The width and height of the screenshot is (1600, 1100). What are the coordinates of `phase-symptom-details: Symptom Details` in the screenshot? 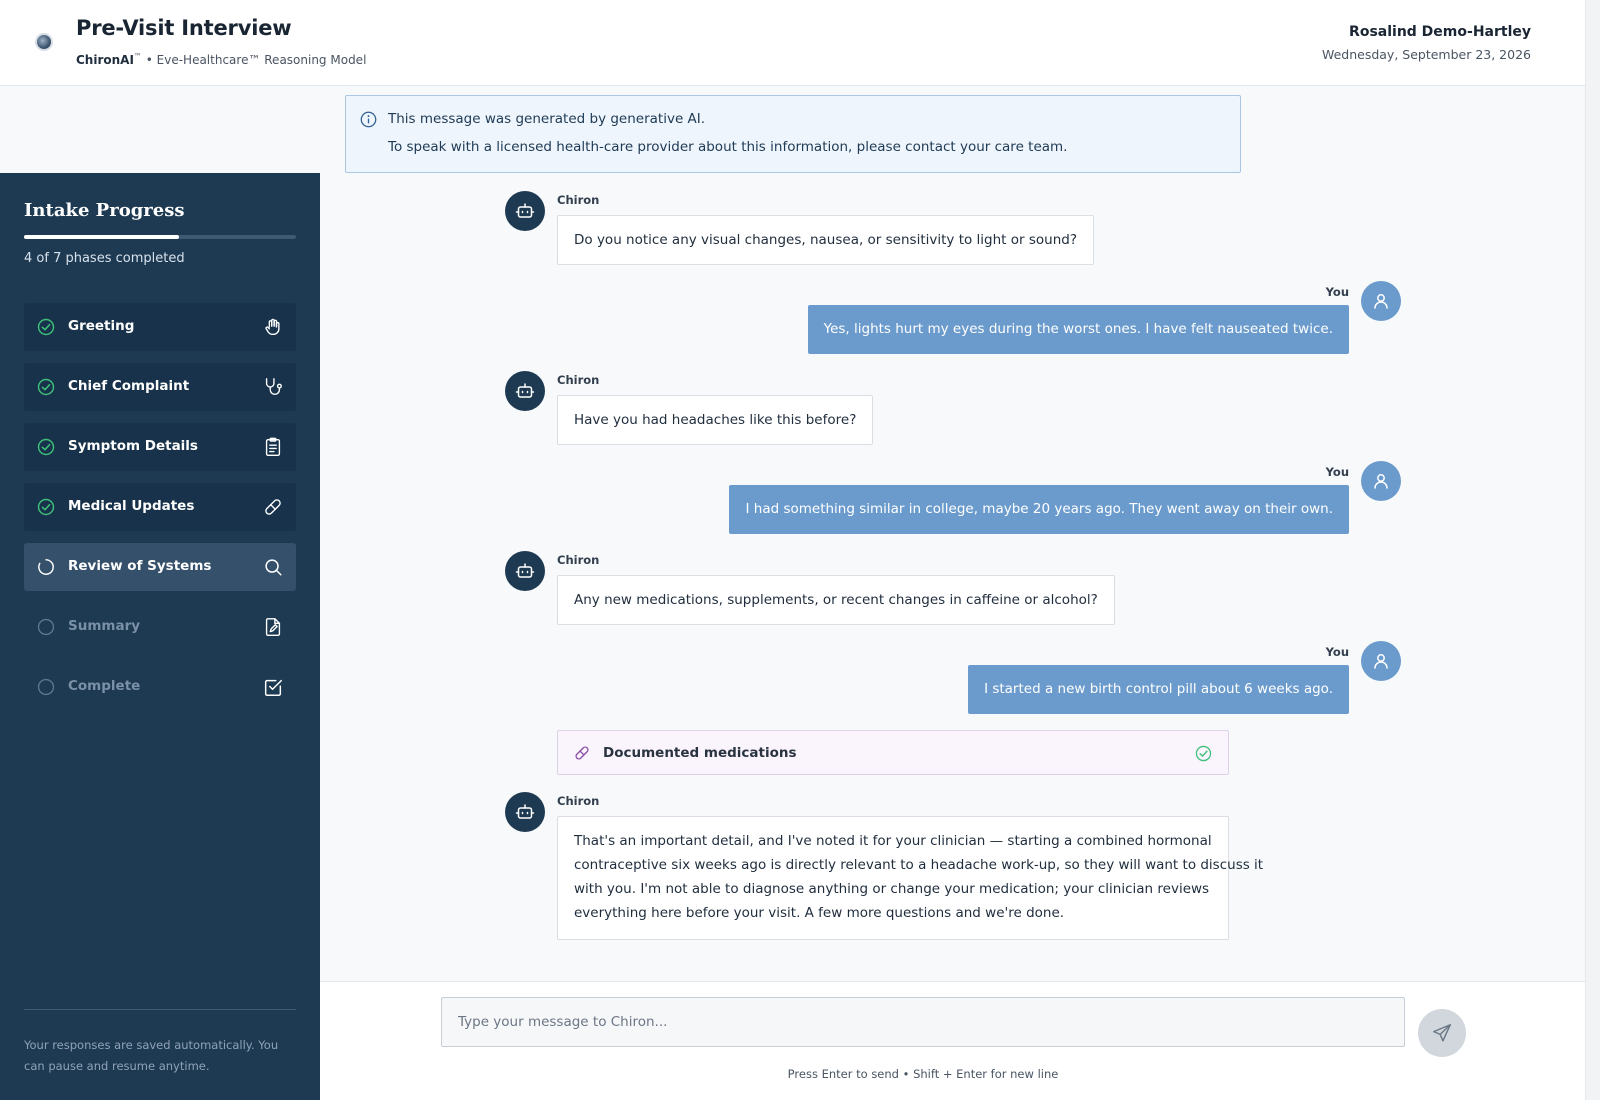 It's located at (160, 447).